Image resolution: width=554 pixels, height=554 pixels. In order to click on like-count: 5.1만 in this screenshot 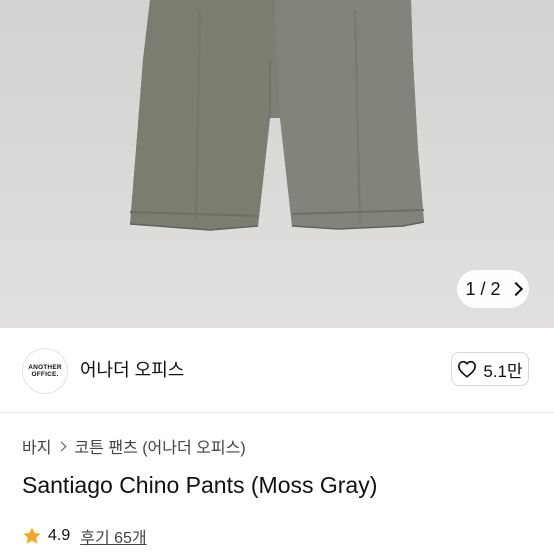, I will do `click(503, 371)`.